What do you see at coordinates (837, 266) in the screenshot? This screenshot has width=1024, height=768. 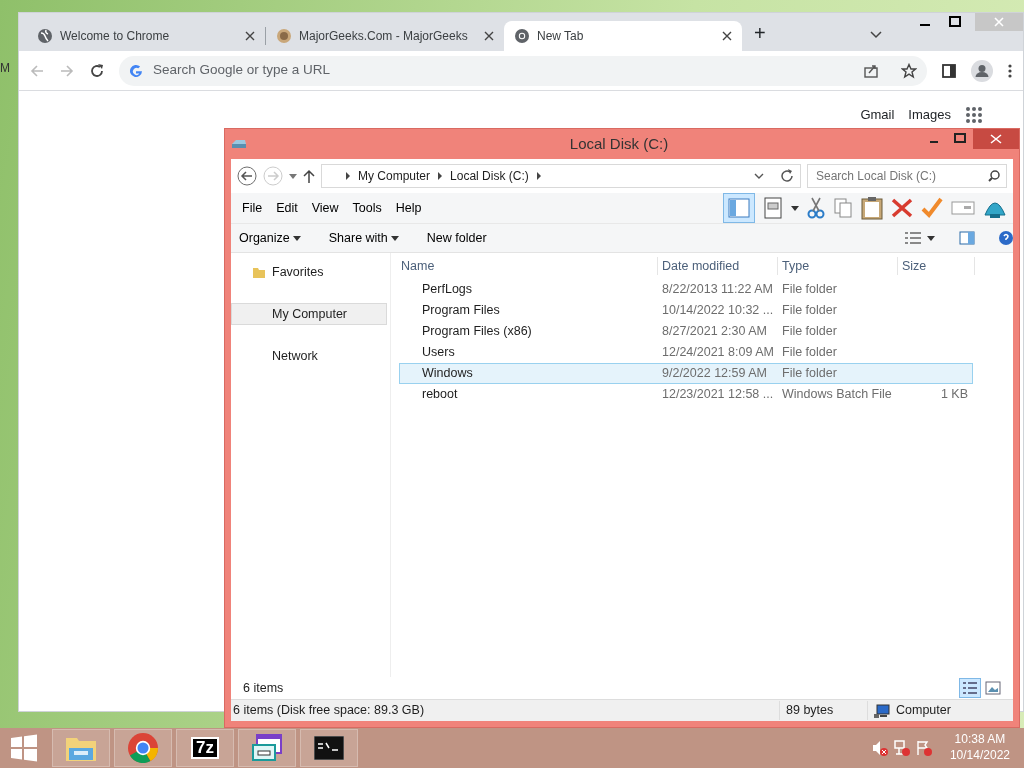 I see `column-header: Type` at bounding box center [837, 266].